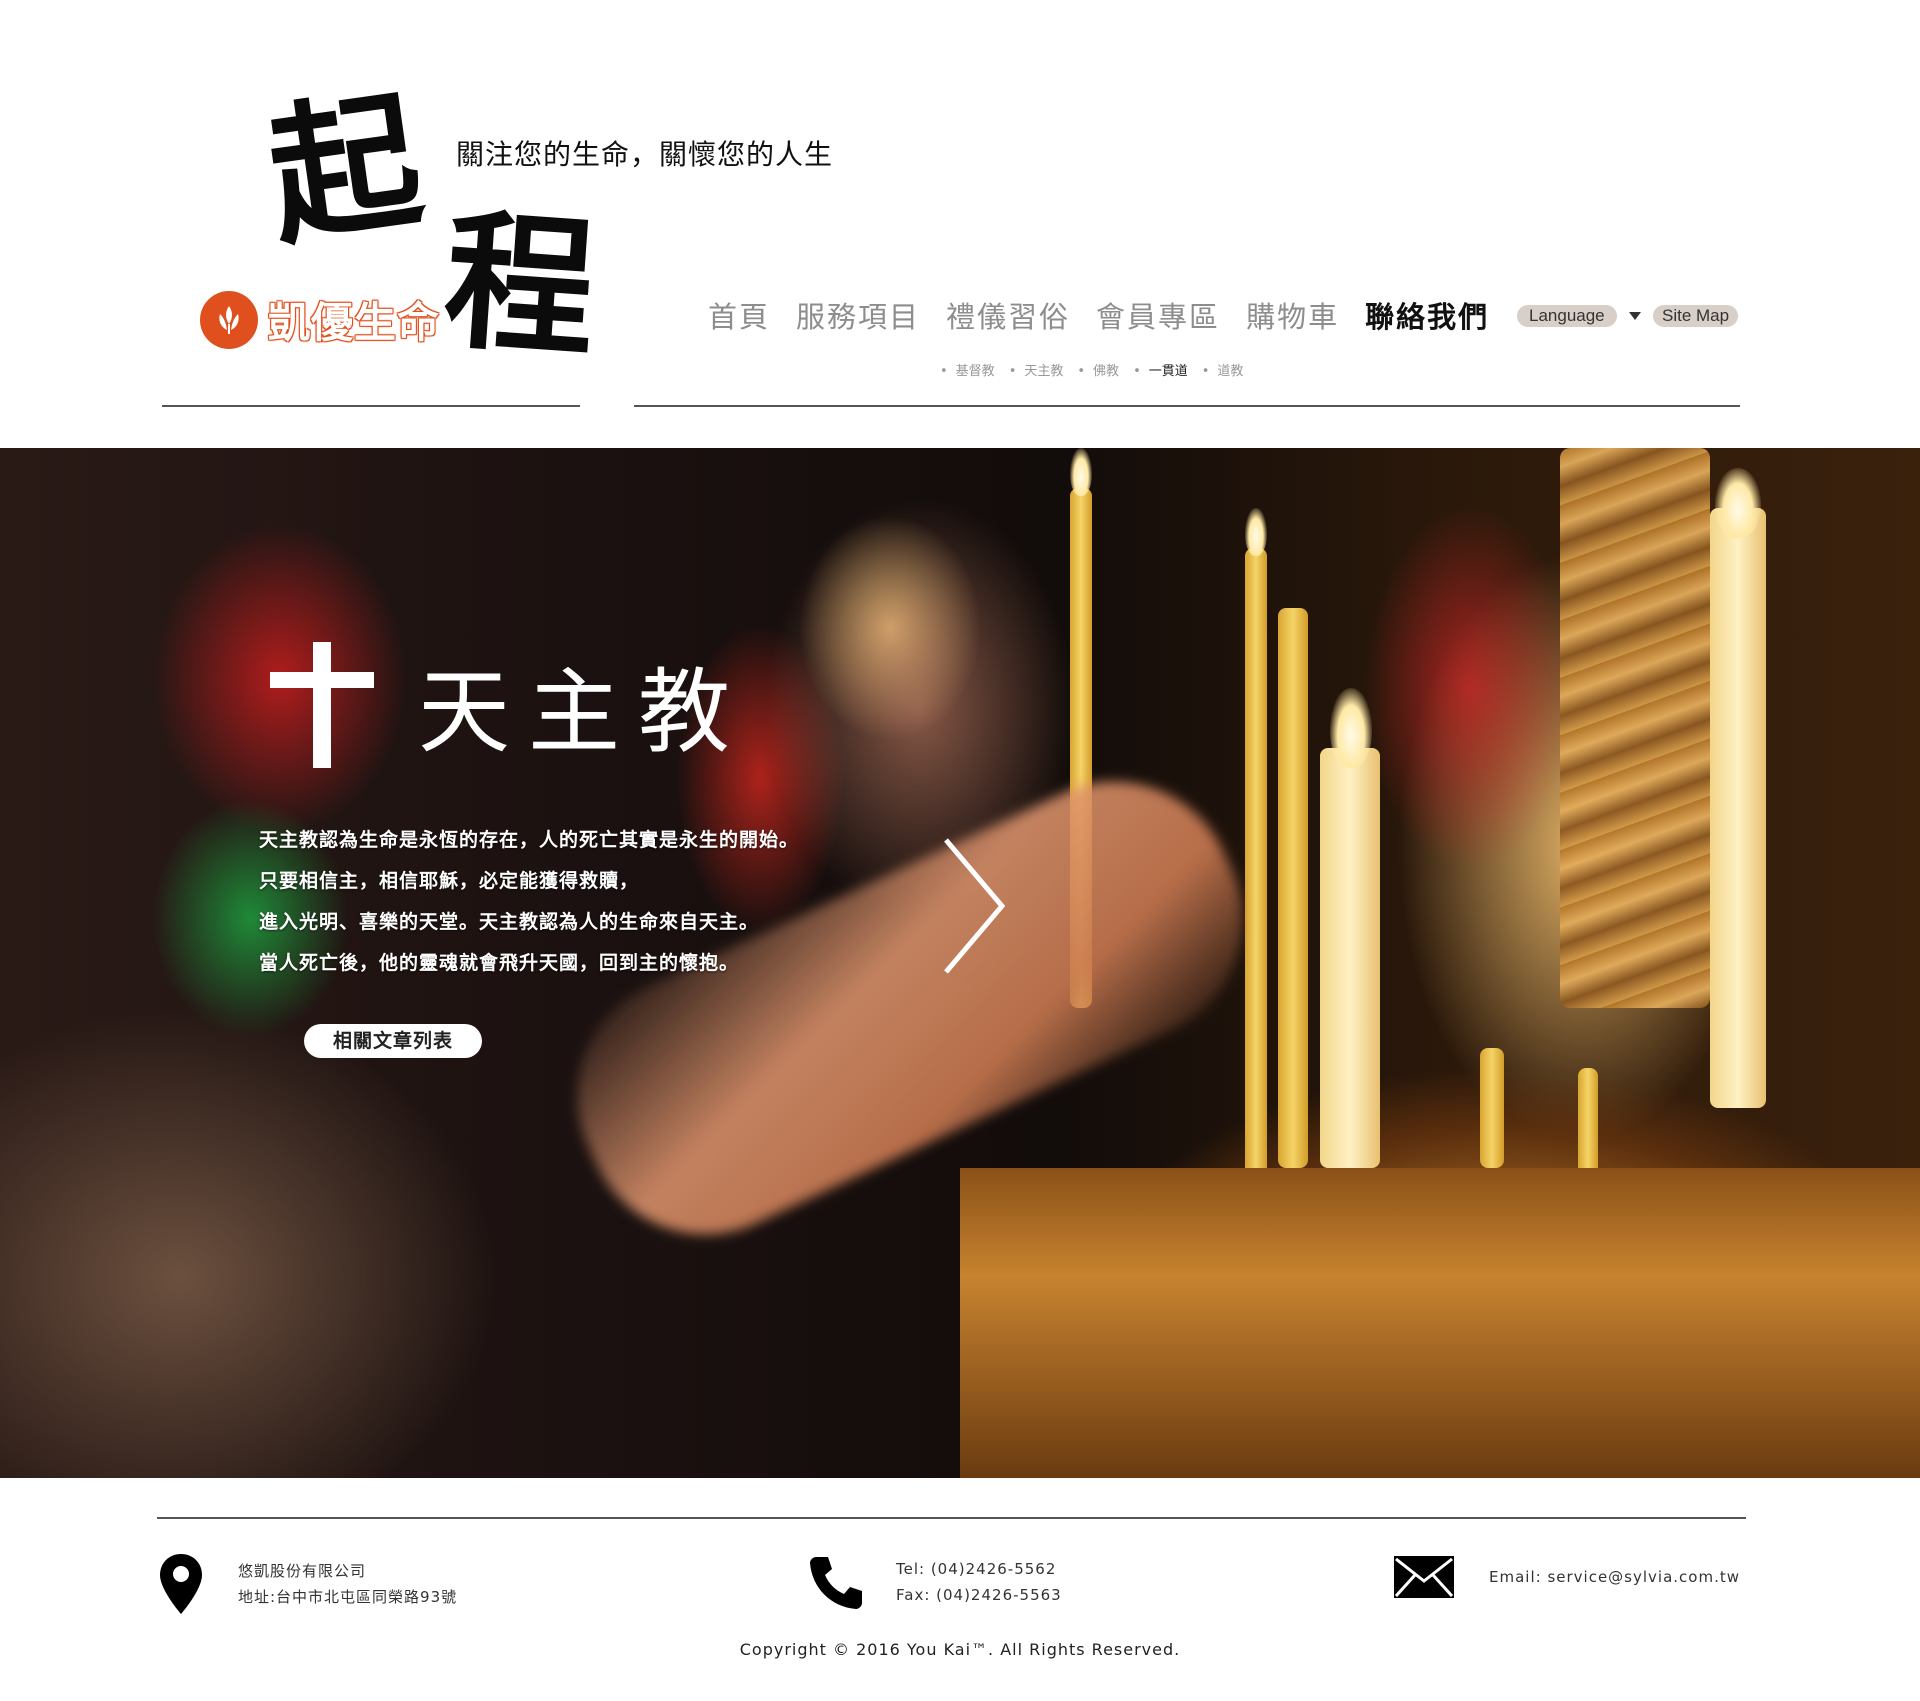 This screenshot has width=1920, height=1701. I want to click on brand-logo: 凱優生命, so click(320, 319).